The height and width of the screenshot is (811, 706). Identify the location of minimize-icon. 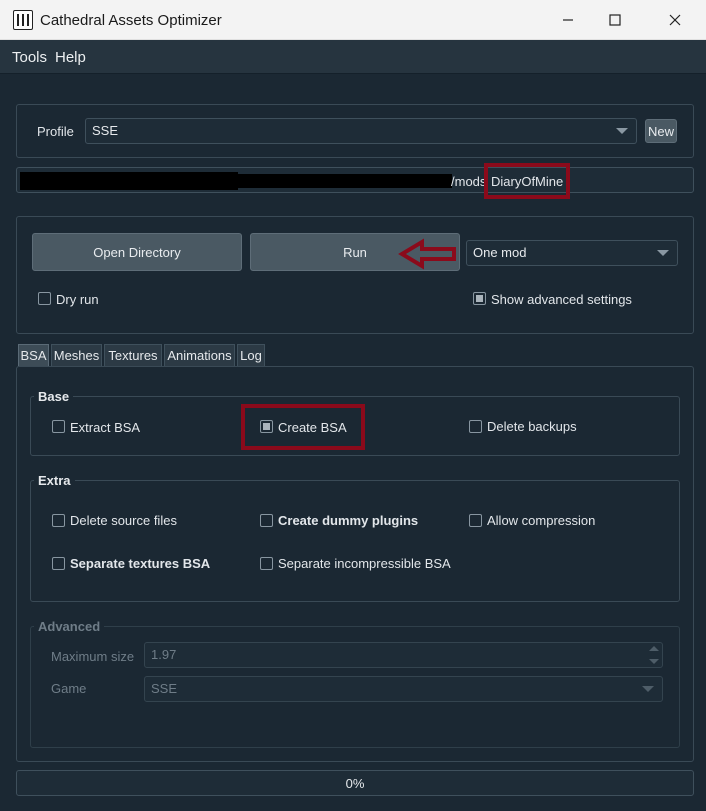
(568, 20).